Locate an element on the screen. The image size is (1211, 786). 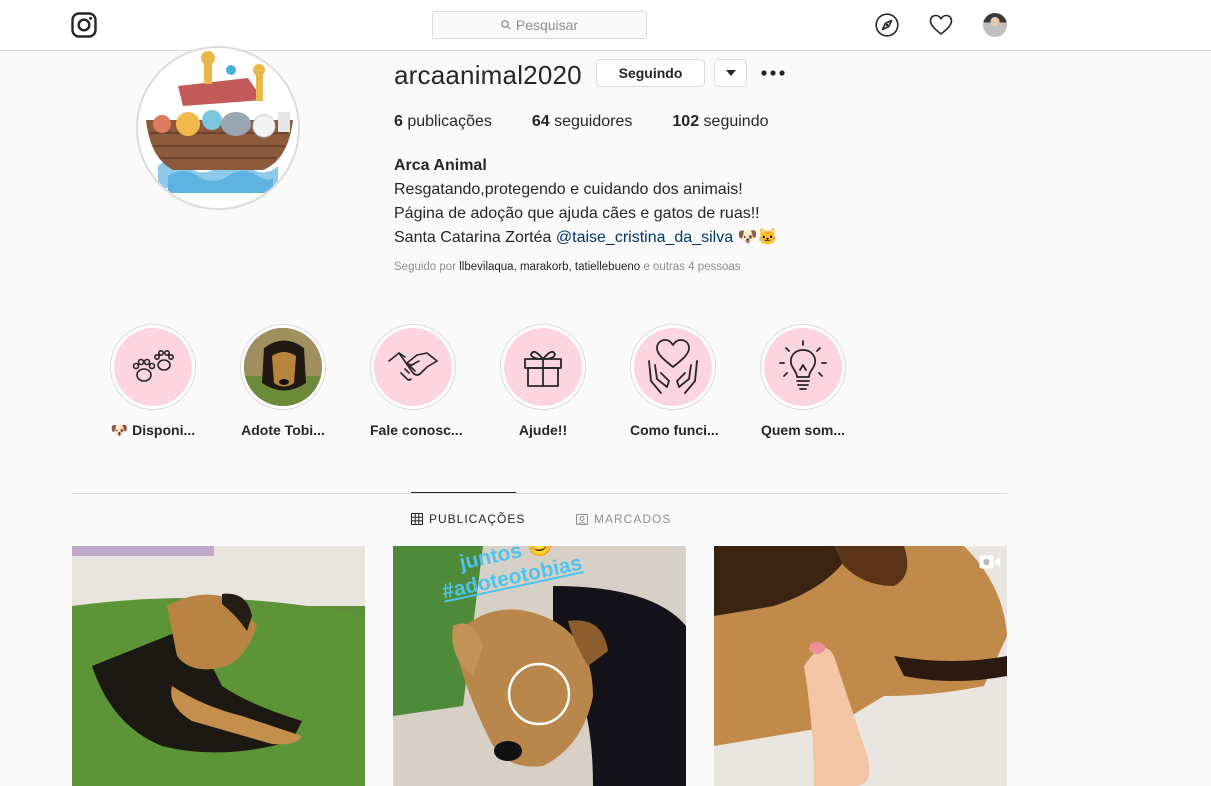
top-navigation-bar: Pesquisar is located at coordinates (605, 25).